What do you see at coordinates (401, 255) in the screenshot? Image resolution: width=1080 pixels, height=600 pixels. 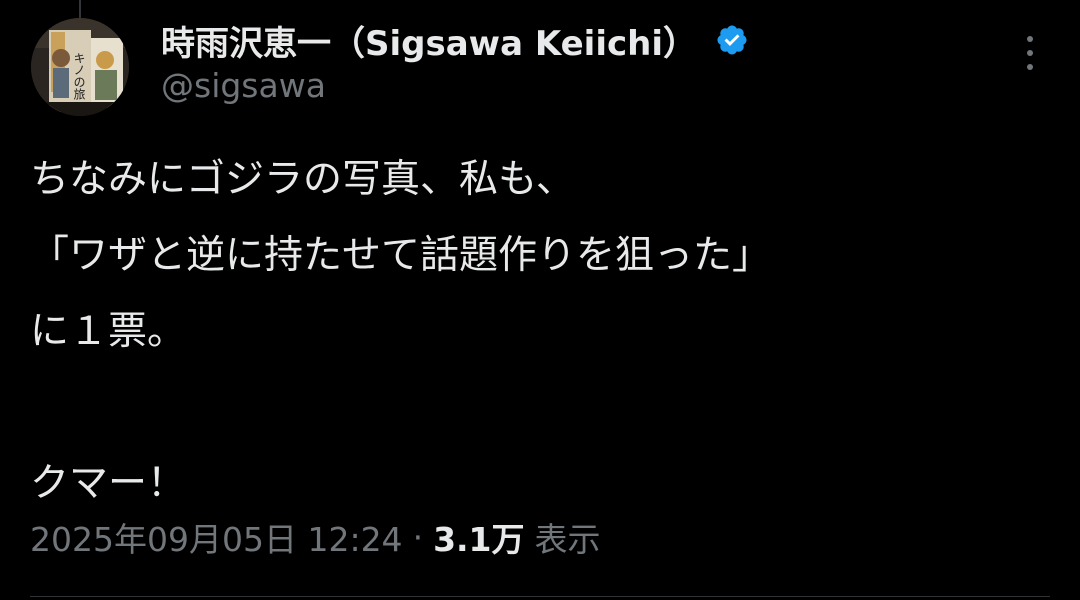 I see `tweet-text-line: 「ワザと逆に持たせて話題作りを狙った」` at bounding box center [401, 255].